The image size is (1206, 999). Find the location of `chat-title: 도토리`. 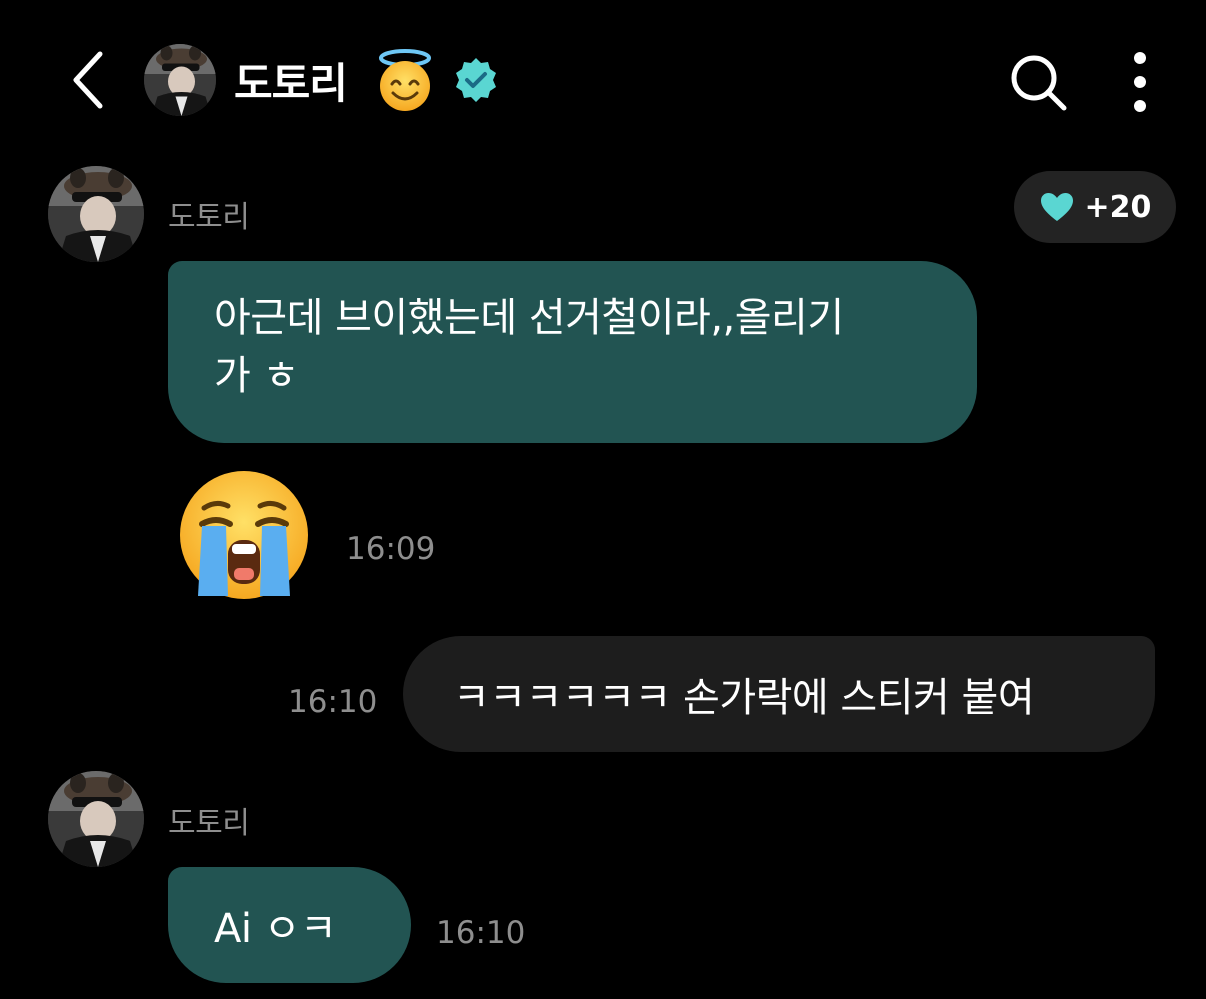

chat-title: 도토리 is located at coordinates (291, 83).